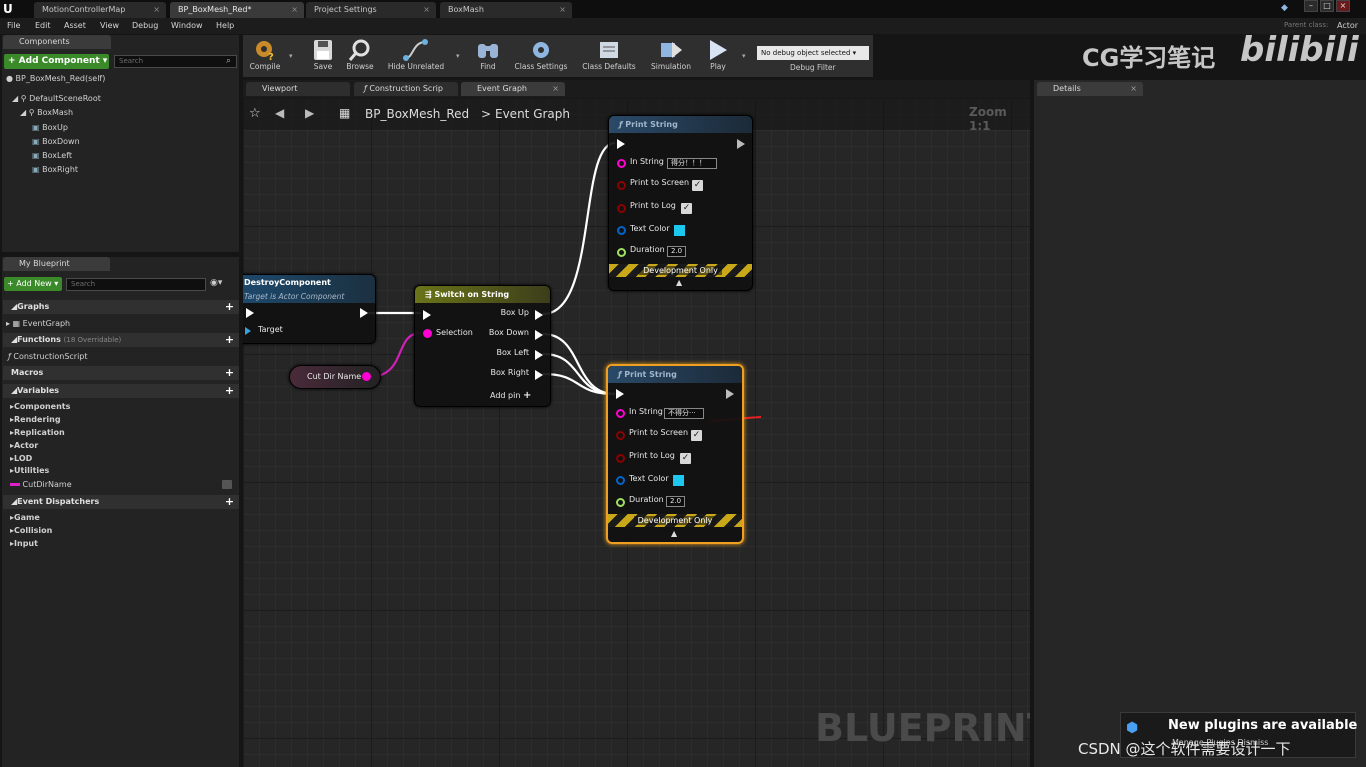 The height and width of the screenshot is (767, 1366). I want to click on menu-help: Help, so click(225, 26).